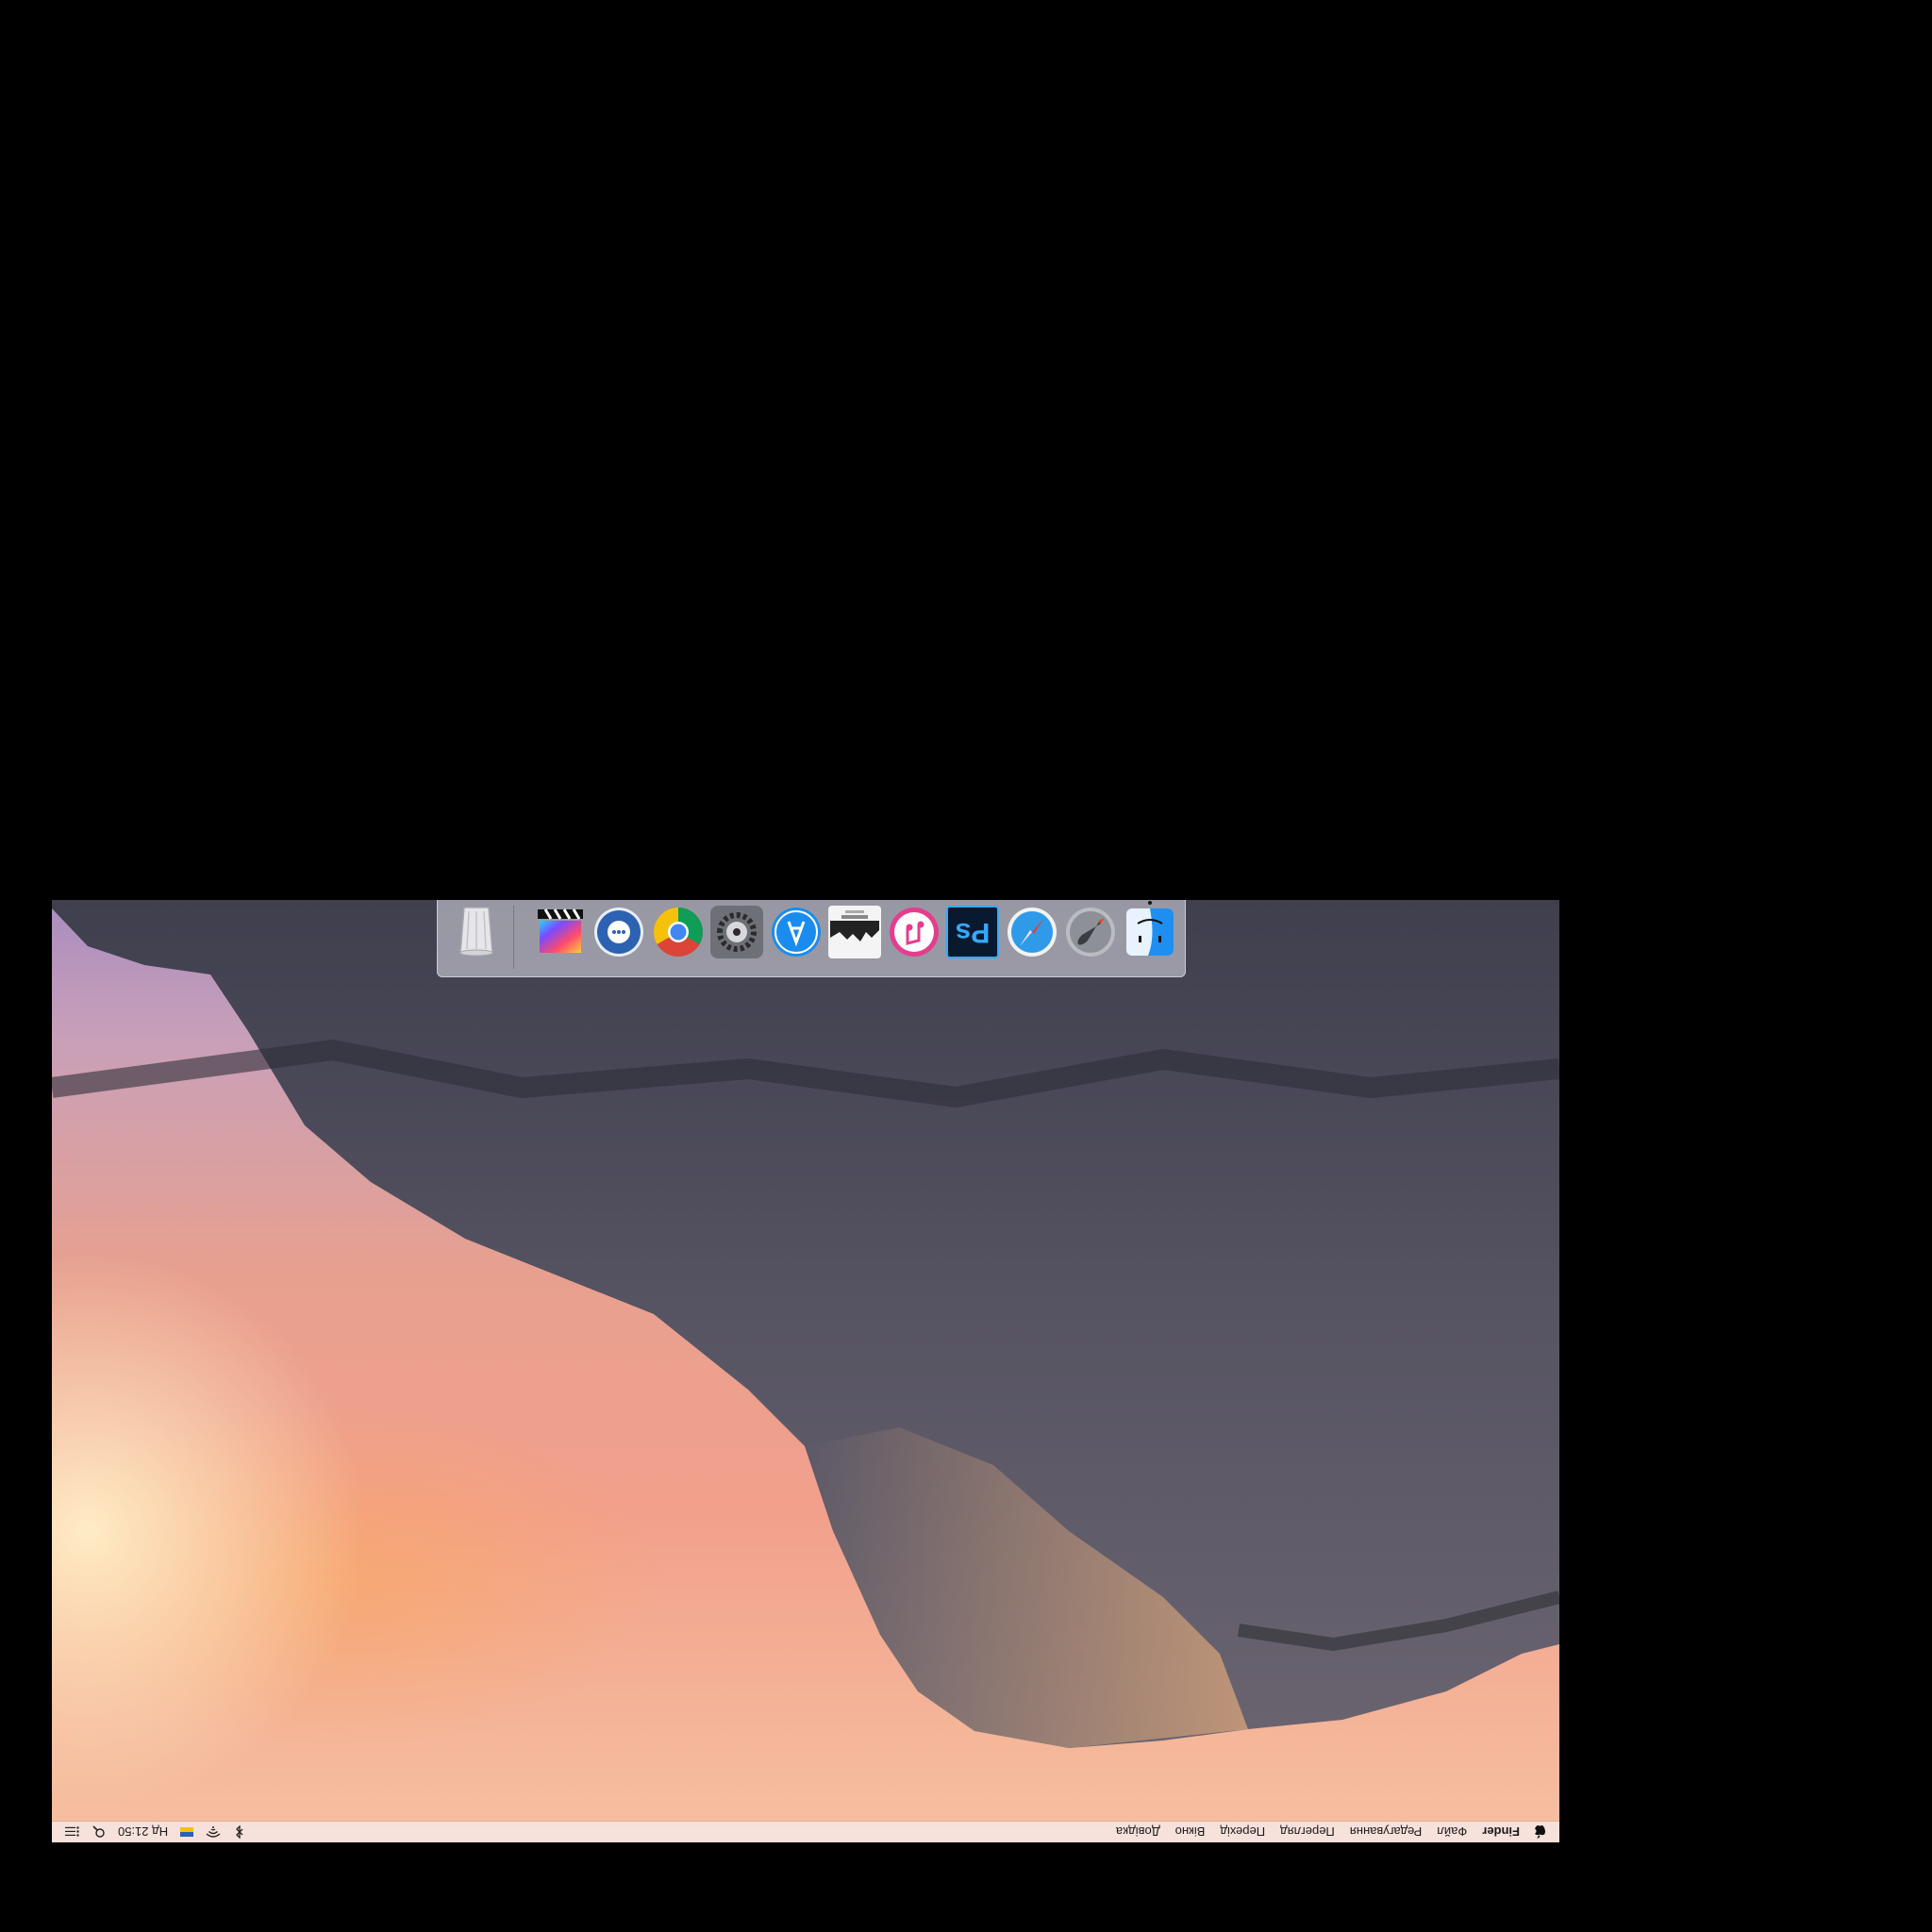 The height and width of the screenshot is (1932, 1932). I want to click on dock-app-chrome, so click(678, 932).